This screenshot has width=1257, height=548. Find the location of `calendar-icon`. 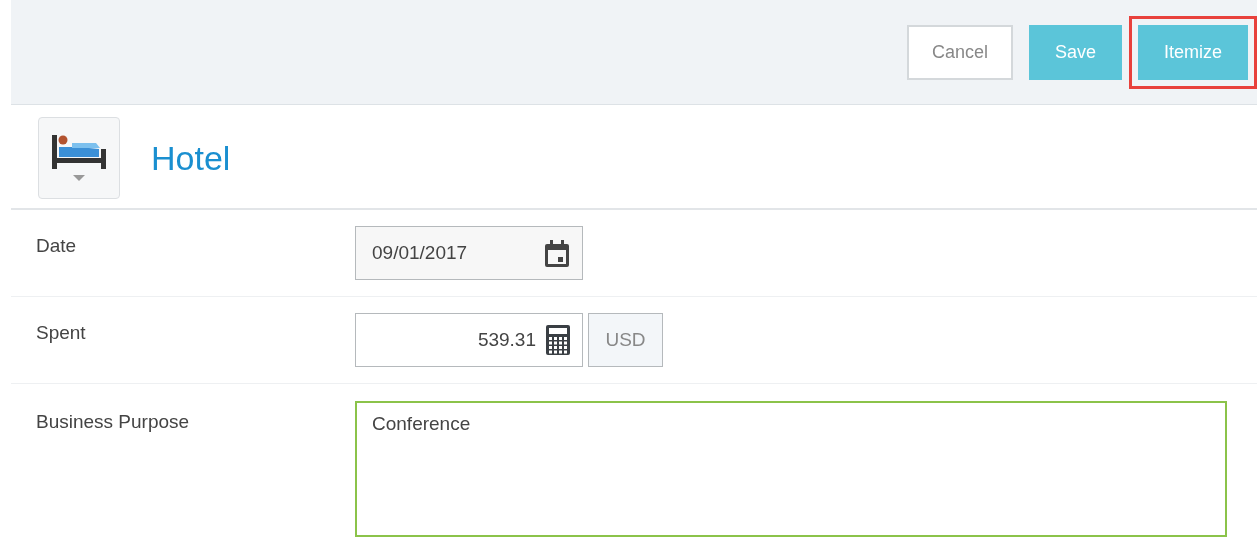

calendar-icon is located at coordinates (557, 253).